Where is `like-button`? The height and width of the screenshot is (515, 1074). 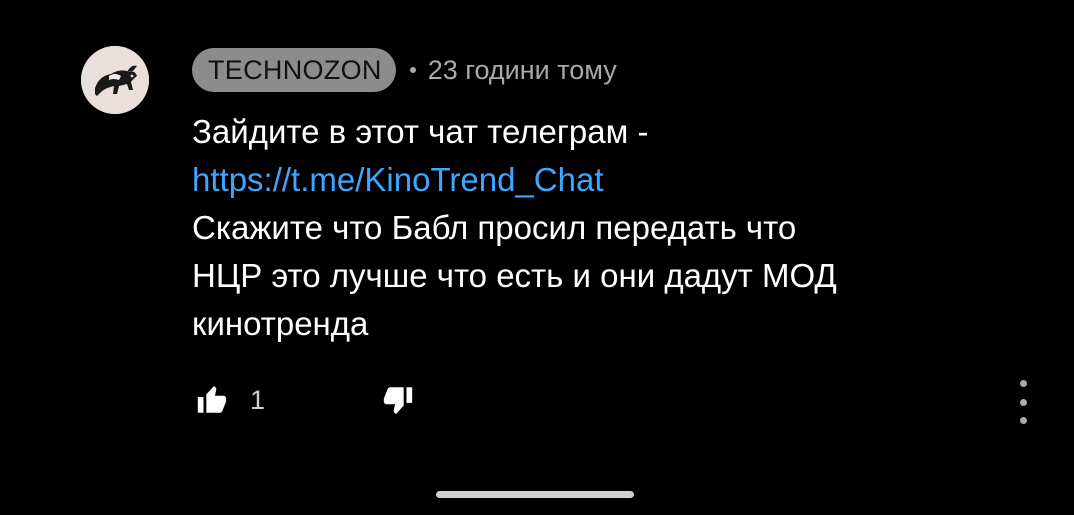 like-button is located at coordinates (212, 400).